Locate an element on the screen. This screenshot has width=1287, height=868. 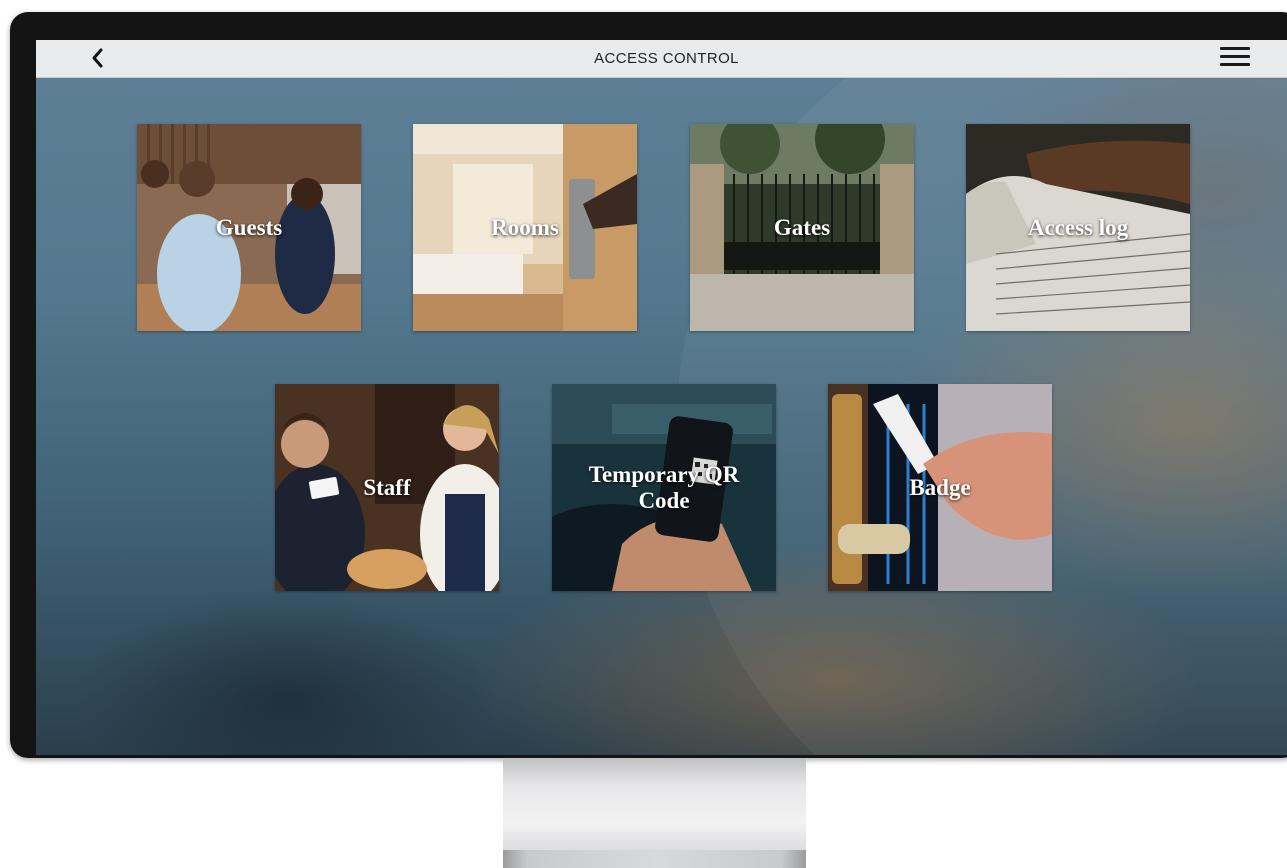
tile-staff: Staff is located at coordinates (387, 487).